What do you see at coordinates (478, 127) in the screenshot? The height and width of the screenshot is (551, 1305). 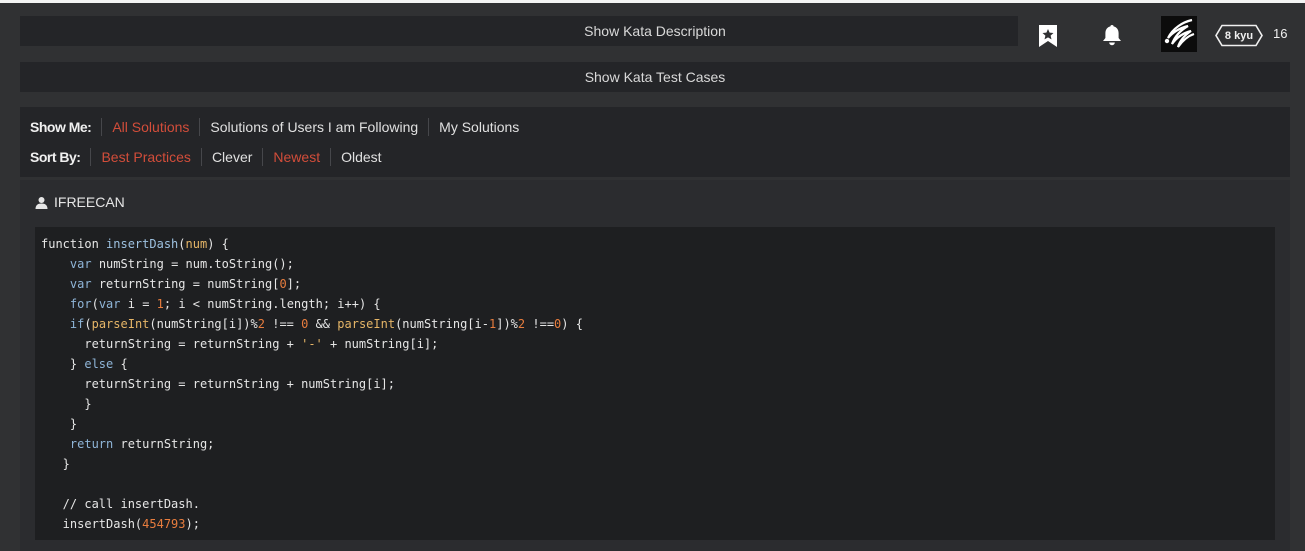 I see `filter-my-solutions: My Solutions` at bounding box center [478, 127].